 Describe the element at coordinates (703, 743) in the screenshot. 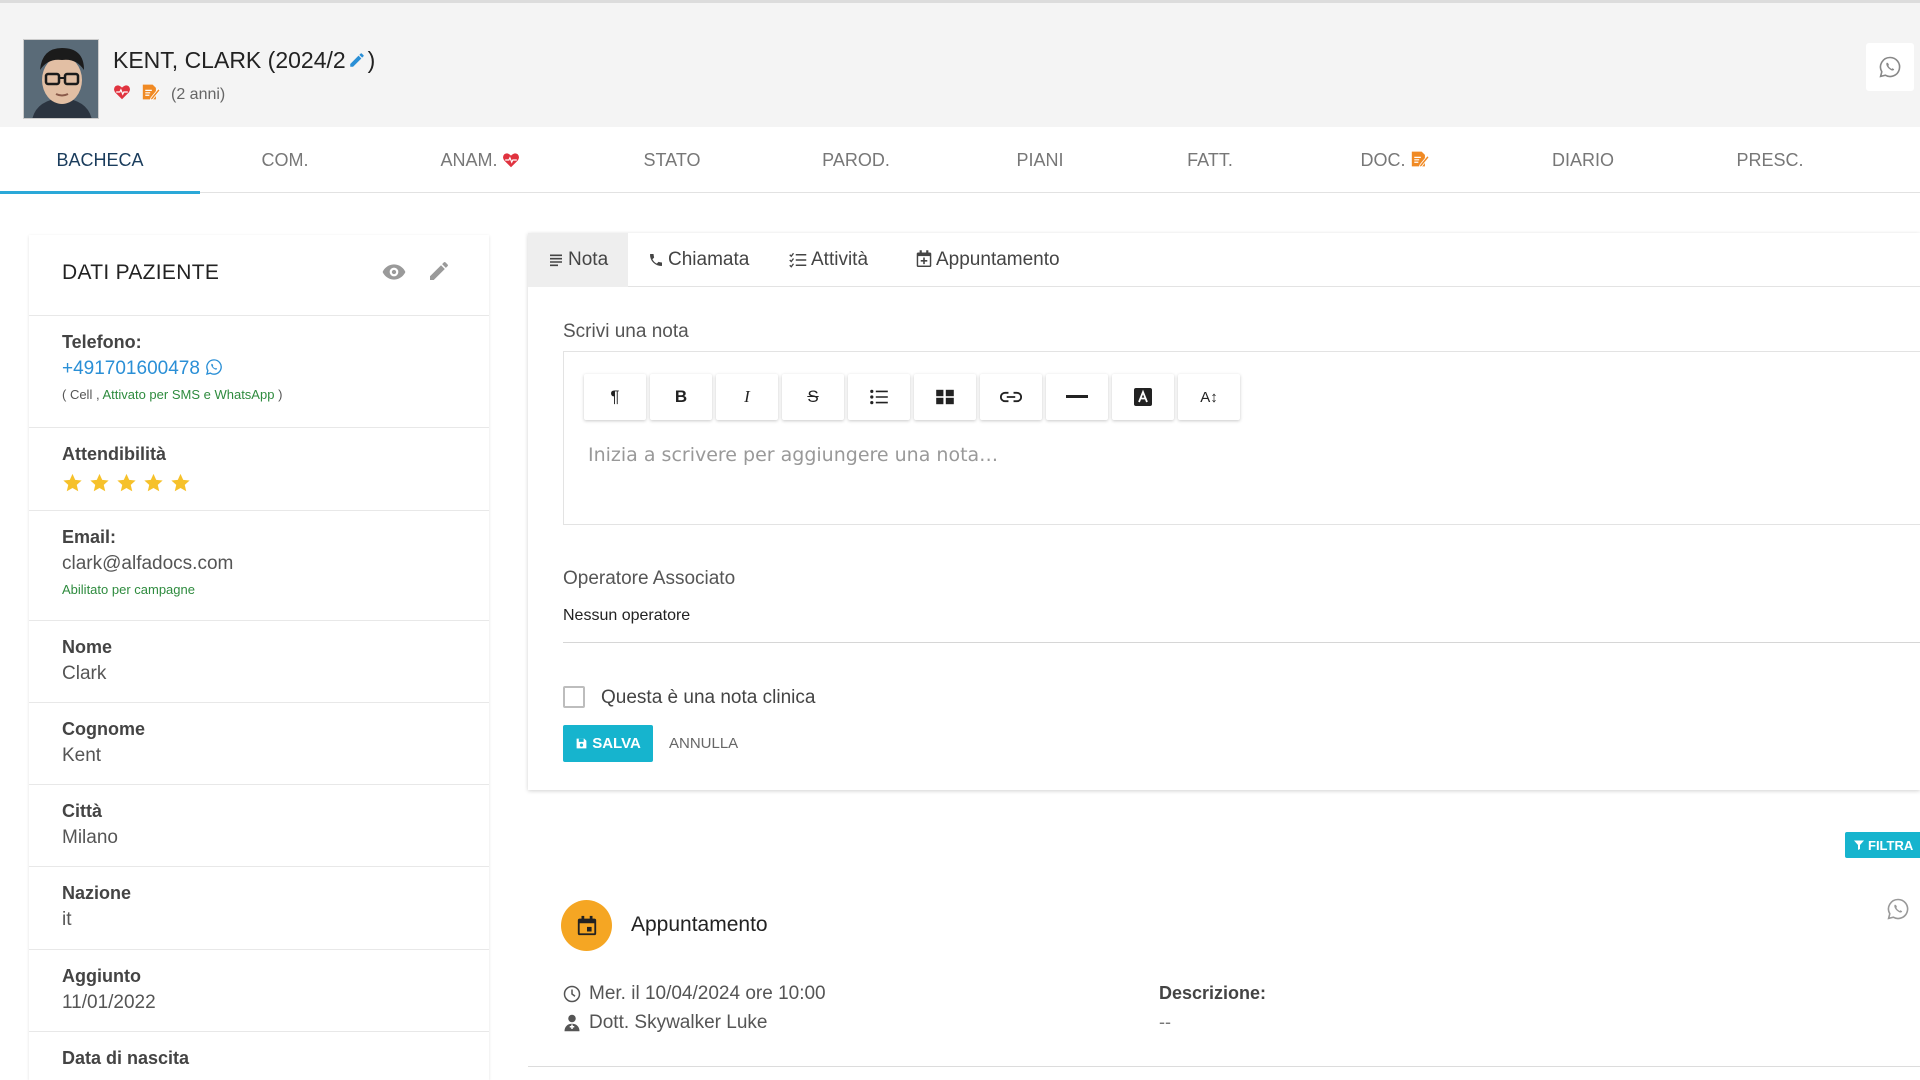

I see `cancel-button: ANNULLA` at that location.